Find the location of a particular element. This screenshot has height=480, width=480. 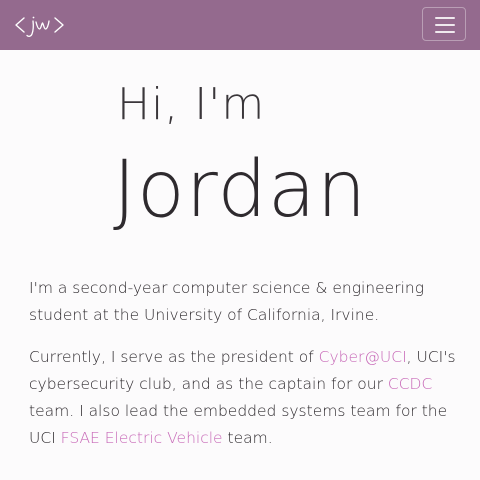

brand-logo is located at coordinates (40, 25).